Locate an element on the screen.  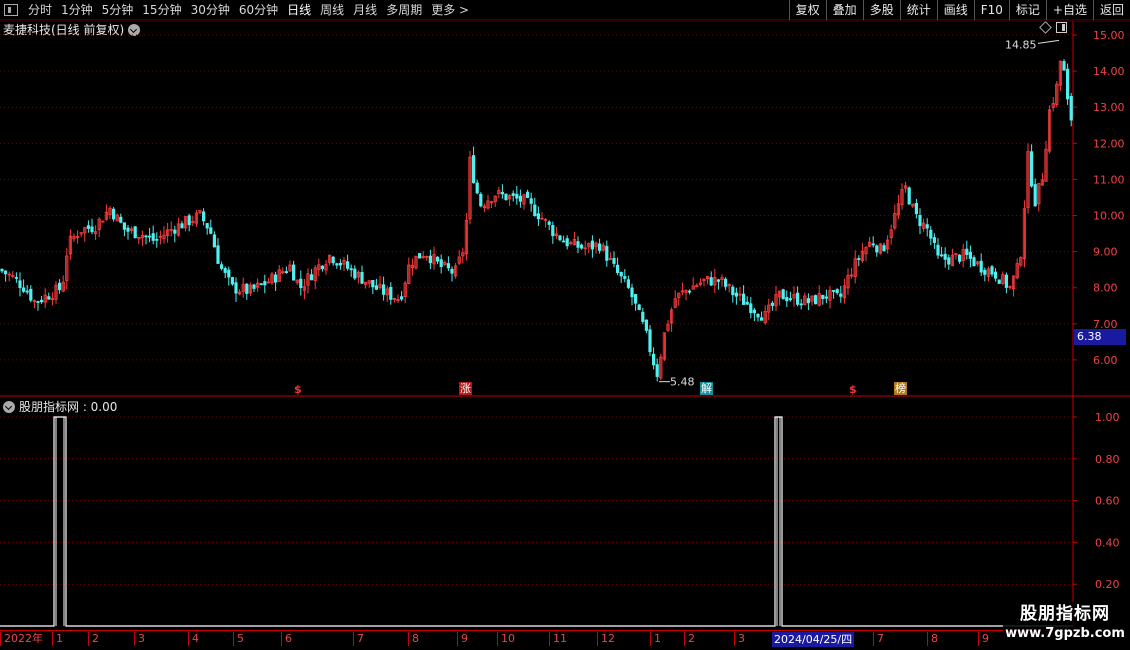
date-tick: 2 is located at coordinates (689, 639).